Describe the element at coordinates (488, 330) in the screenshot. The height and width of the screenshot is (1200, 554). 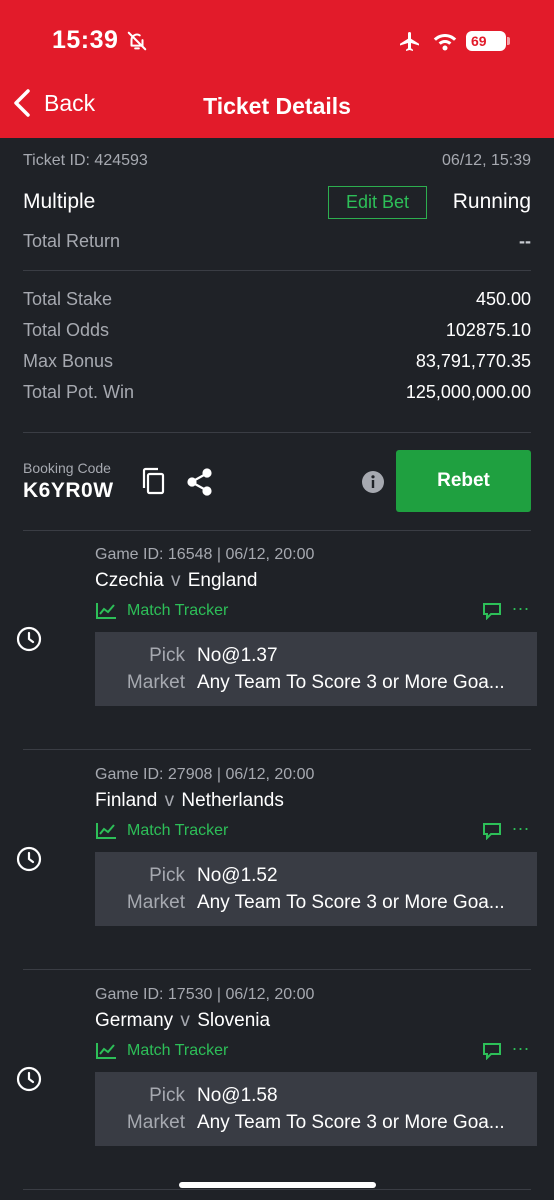
I see `total-odds-value: 102875.10` at that location.